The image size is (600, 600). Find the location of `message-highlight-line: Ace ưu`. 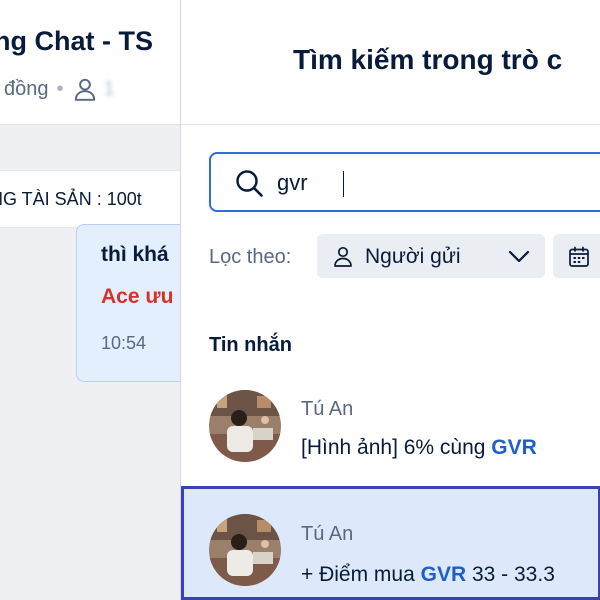

message-highlight-line: Ace ưu is located at coordinates (137, 296).